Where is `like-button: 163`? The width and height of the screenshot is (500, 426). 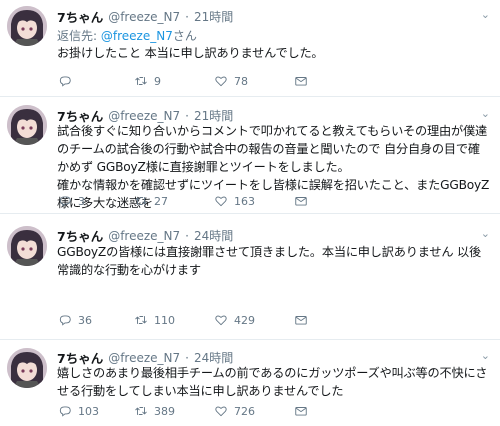
like-button: 163 is located at coordinates (254, 201).